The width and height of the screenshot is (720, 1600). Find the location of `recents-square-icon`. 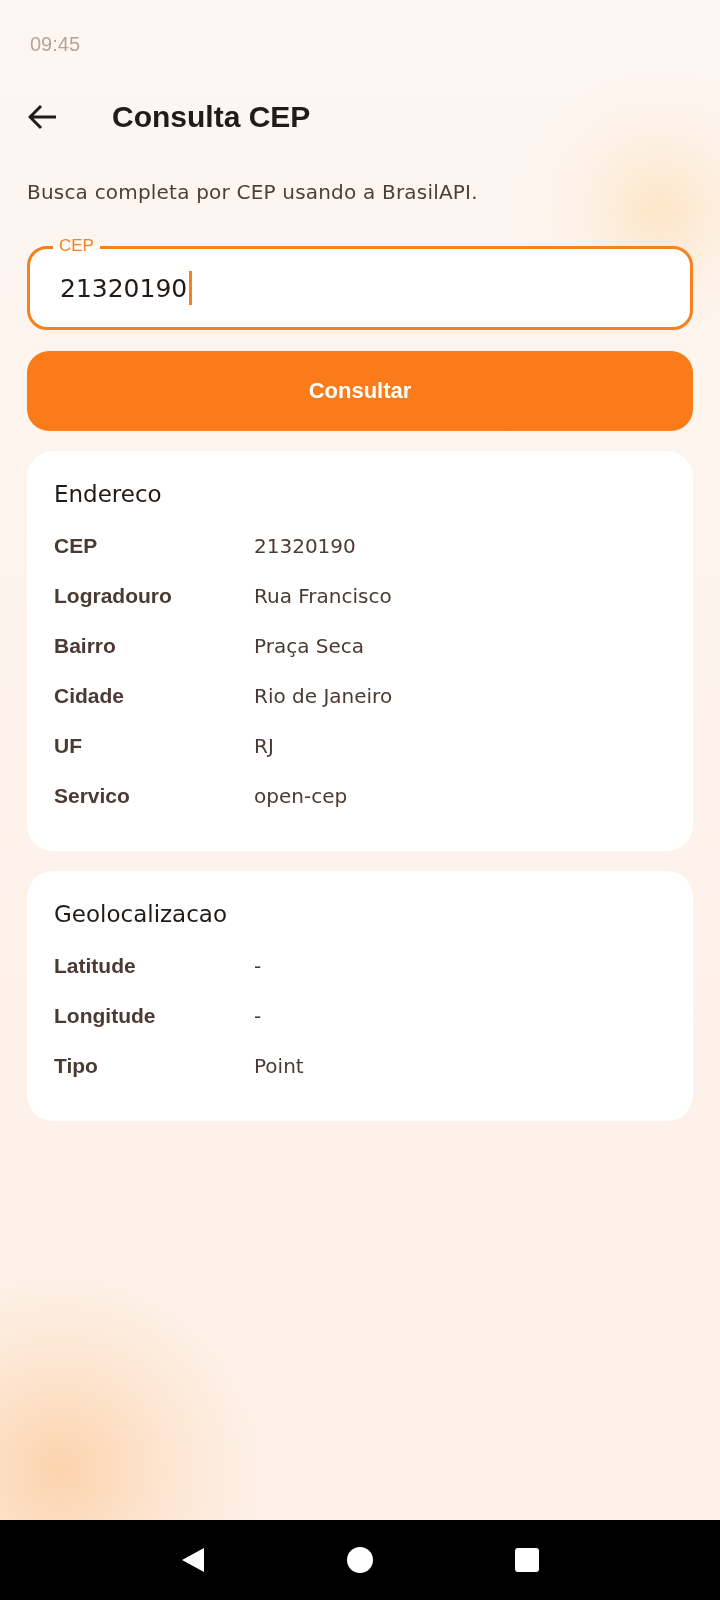

recents-square-icon is located at coordinates (527, 1560).